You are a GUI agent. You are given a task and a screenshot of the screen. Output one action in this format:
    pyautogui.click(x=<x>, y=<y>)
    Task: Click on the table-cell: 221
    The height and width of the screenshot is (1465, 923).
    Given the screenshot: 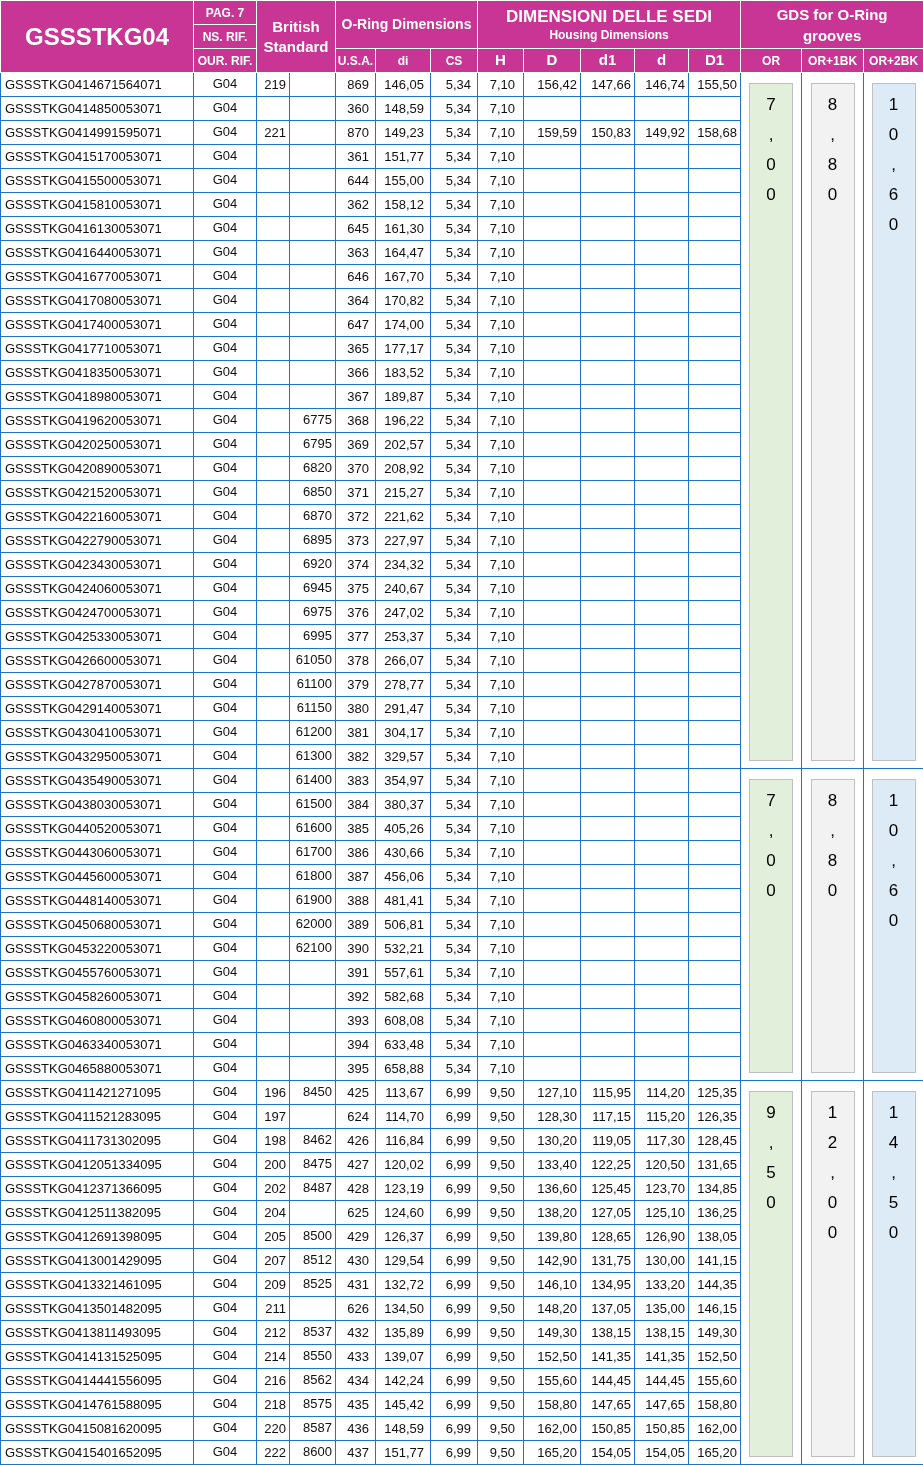 What is the action you would take?
    pyautogui.click(x=275, y=132)
    